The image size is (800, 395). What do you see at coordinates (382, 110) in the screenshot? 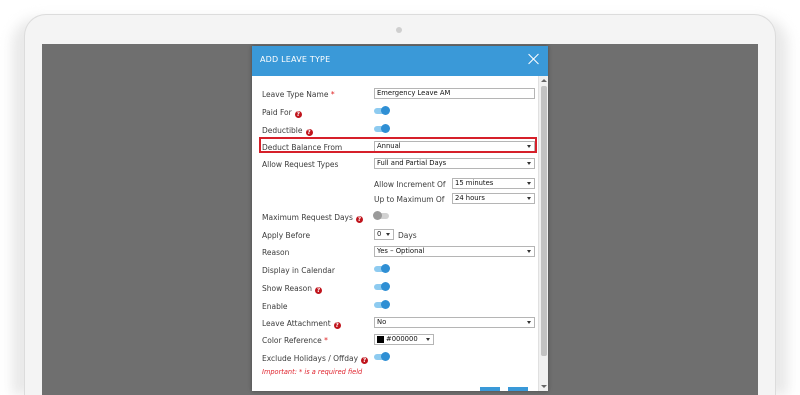
I see `paid-for-toggle` at bounding box center [382, 110].